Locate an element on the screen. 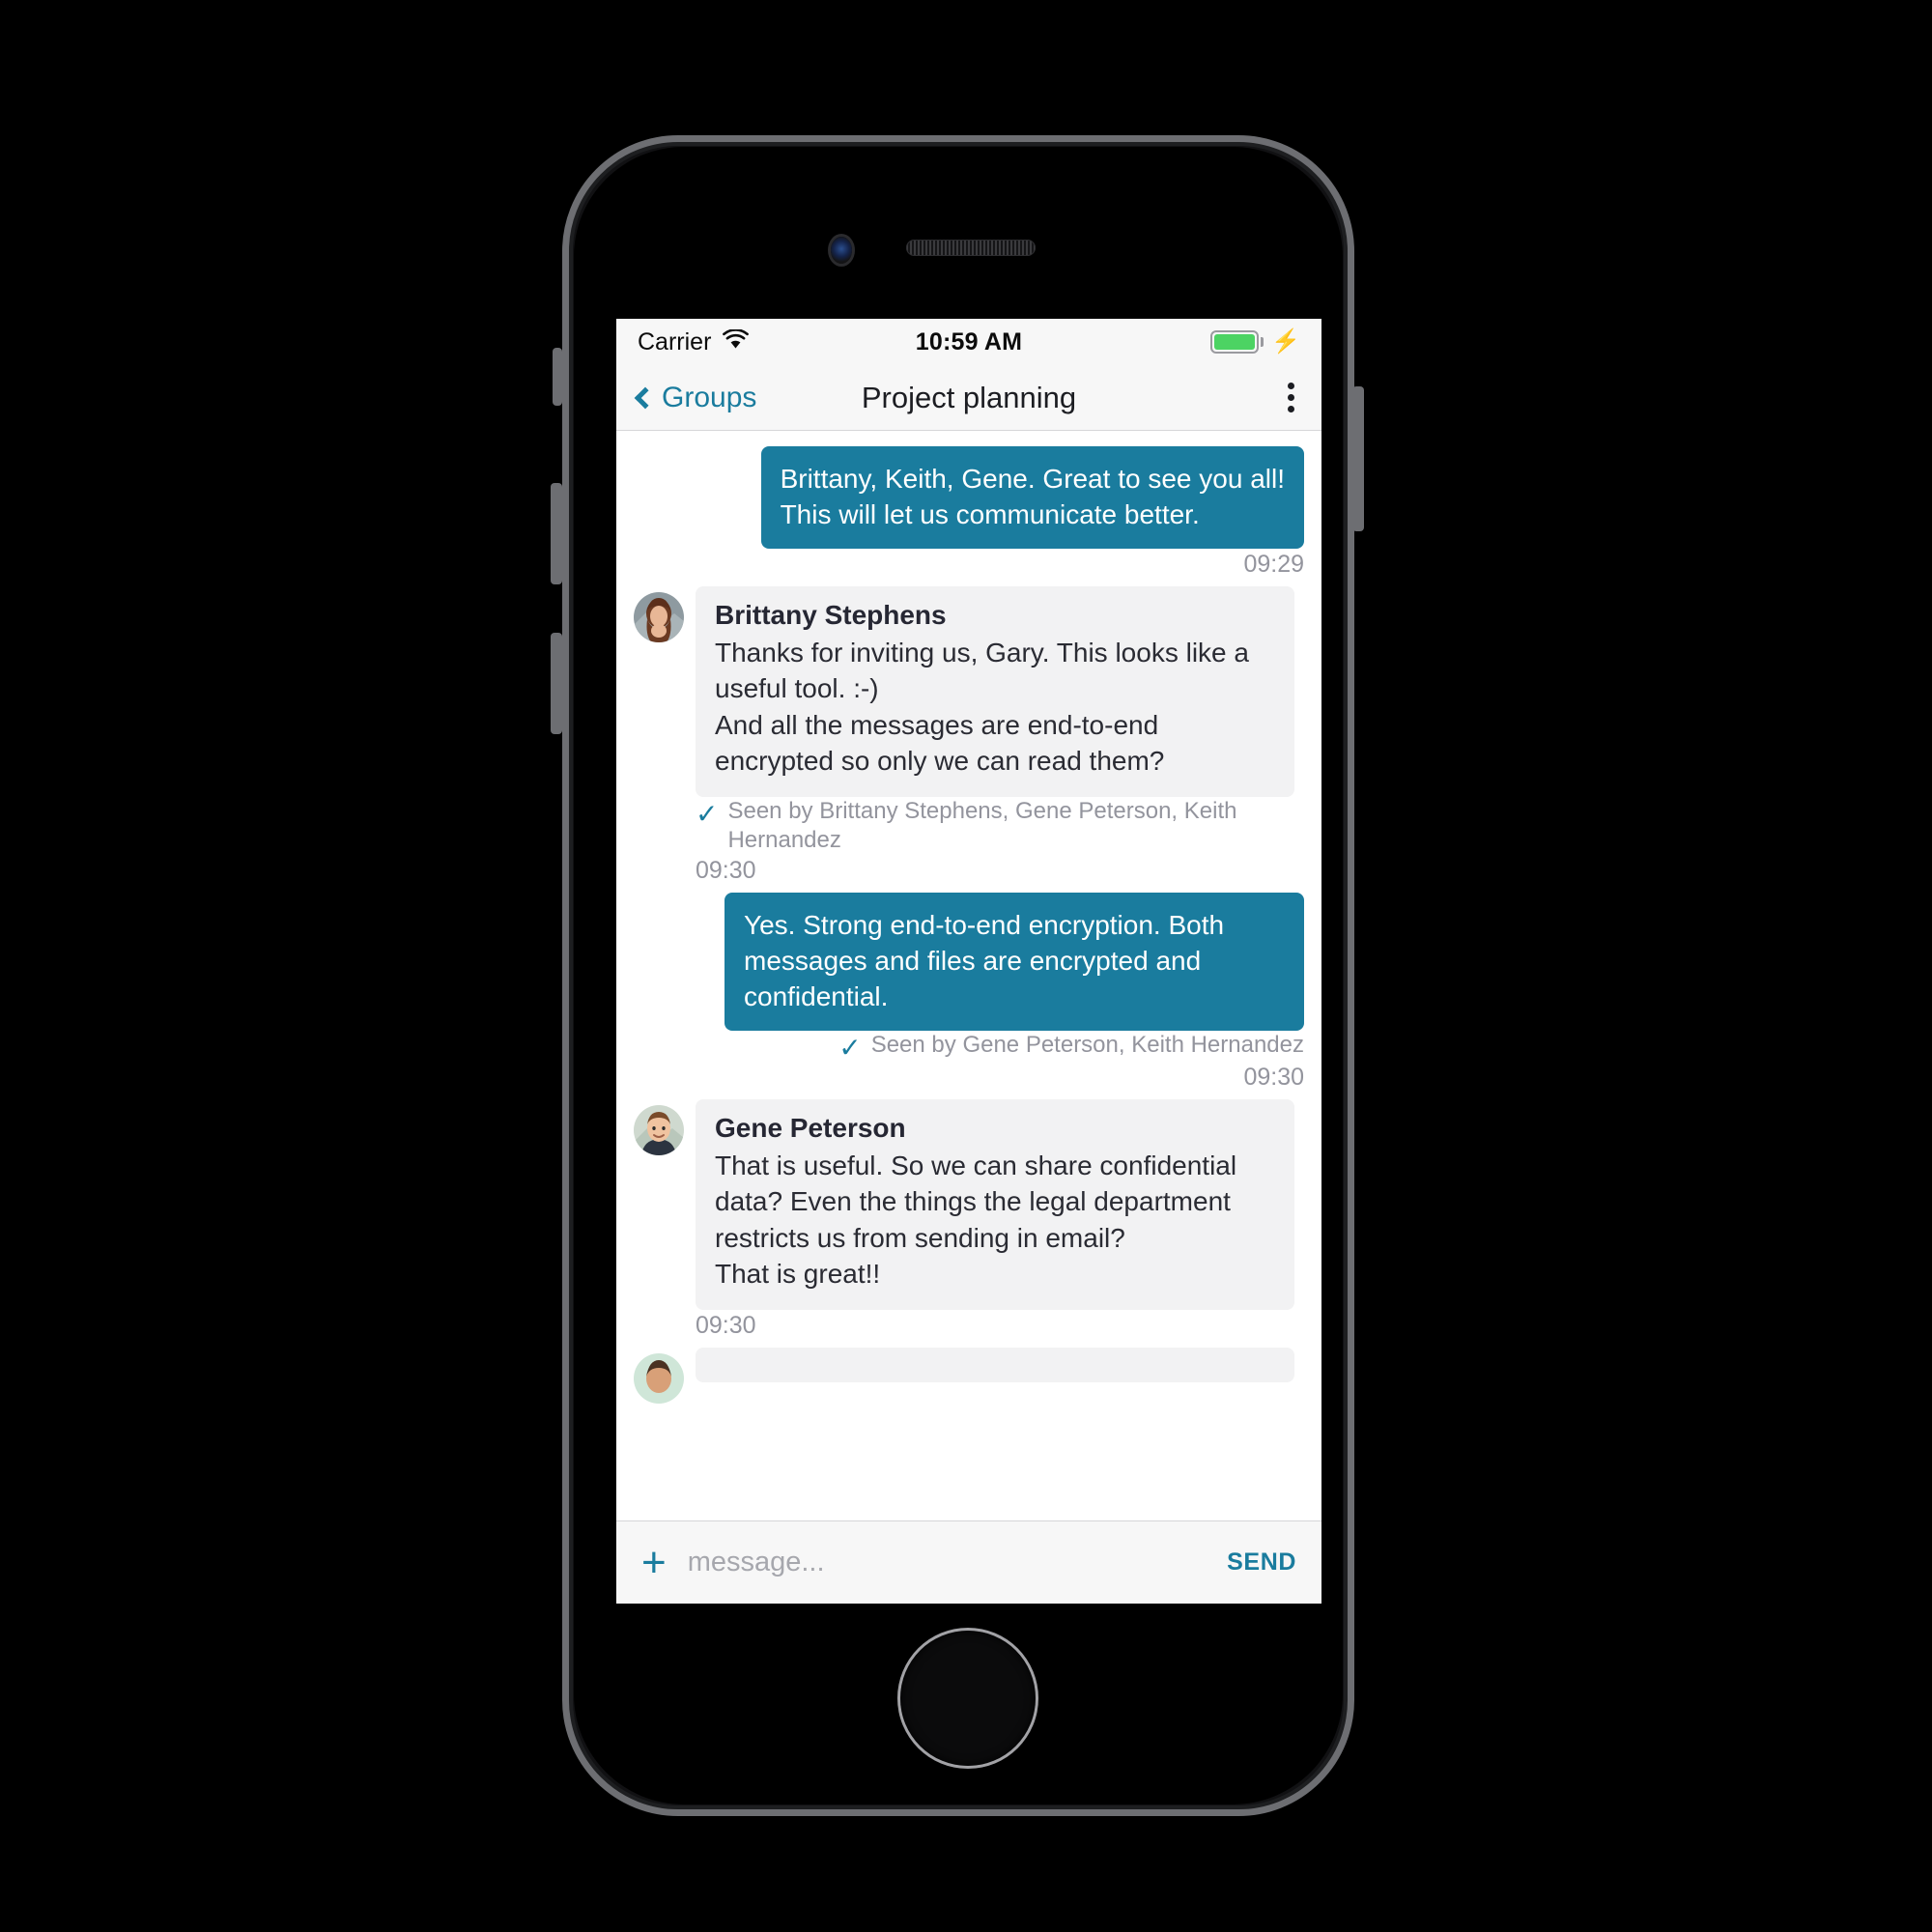 The height and width of the screenshot is (1932, 1932). message-input is located at coordinates (947, 1562).